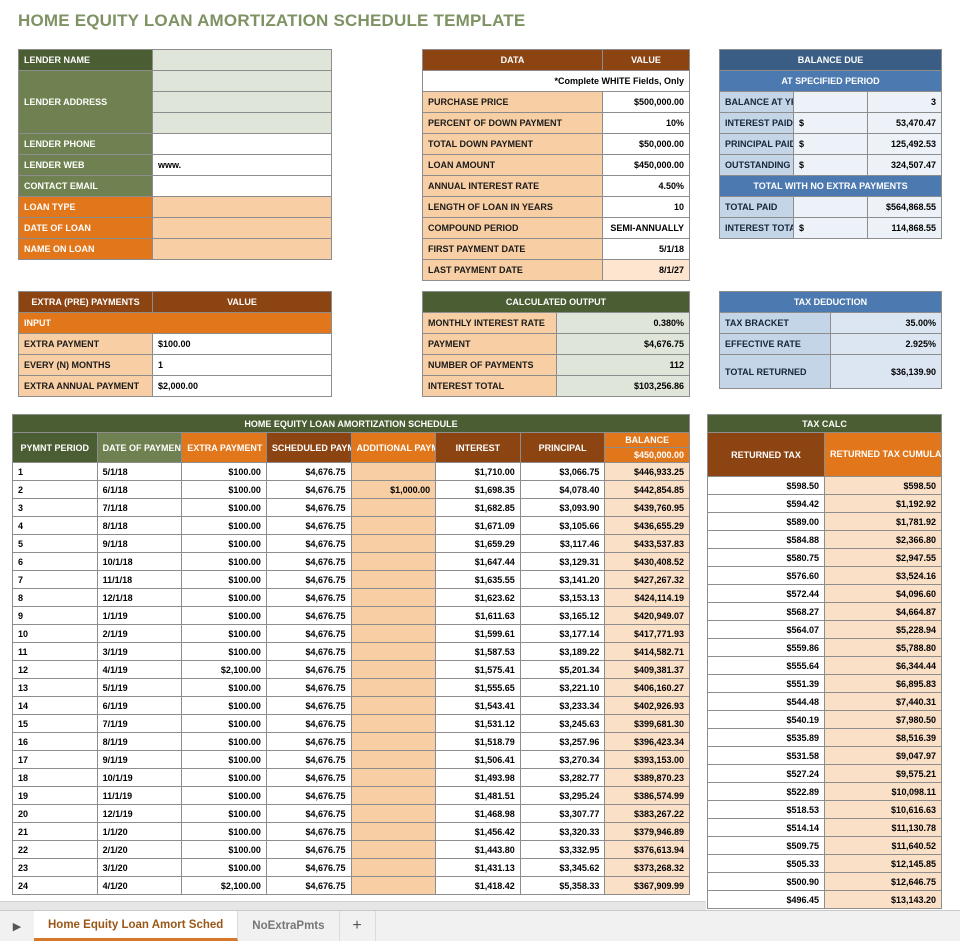 The image size is (960, 941). What do you see at coordinates (393, 489) in the screenshot?
I see `cell-additional-payment: $1,000.00` at bounding box center [393, 489].